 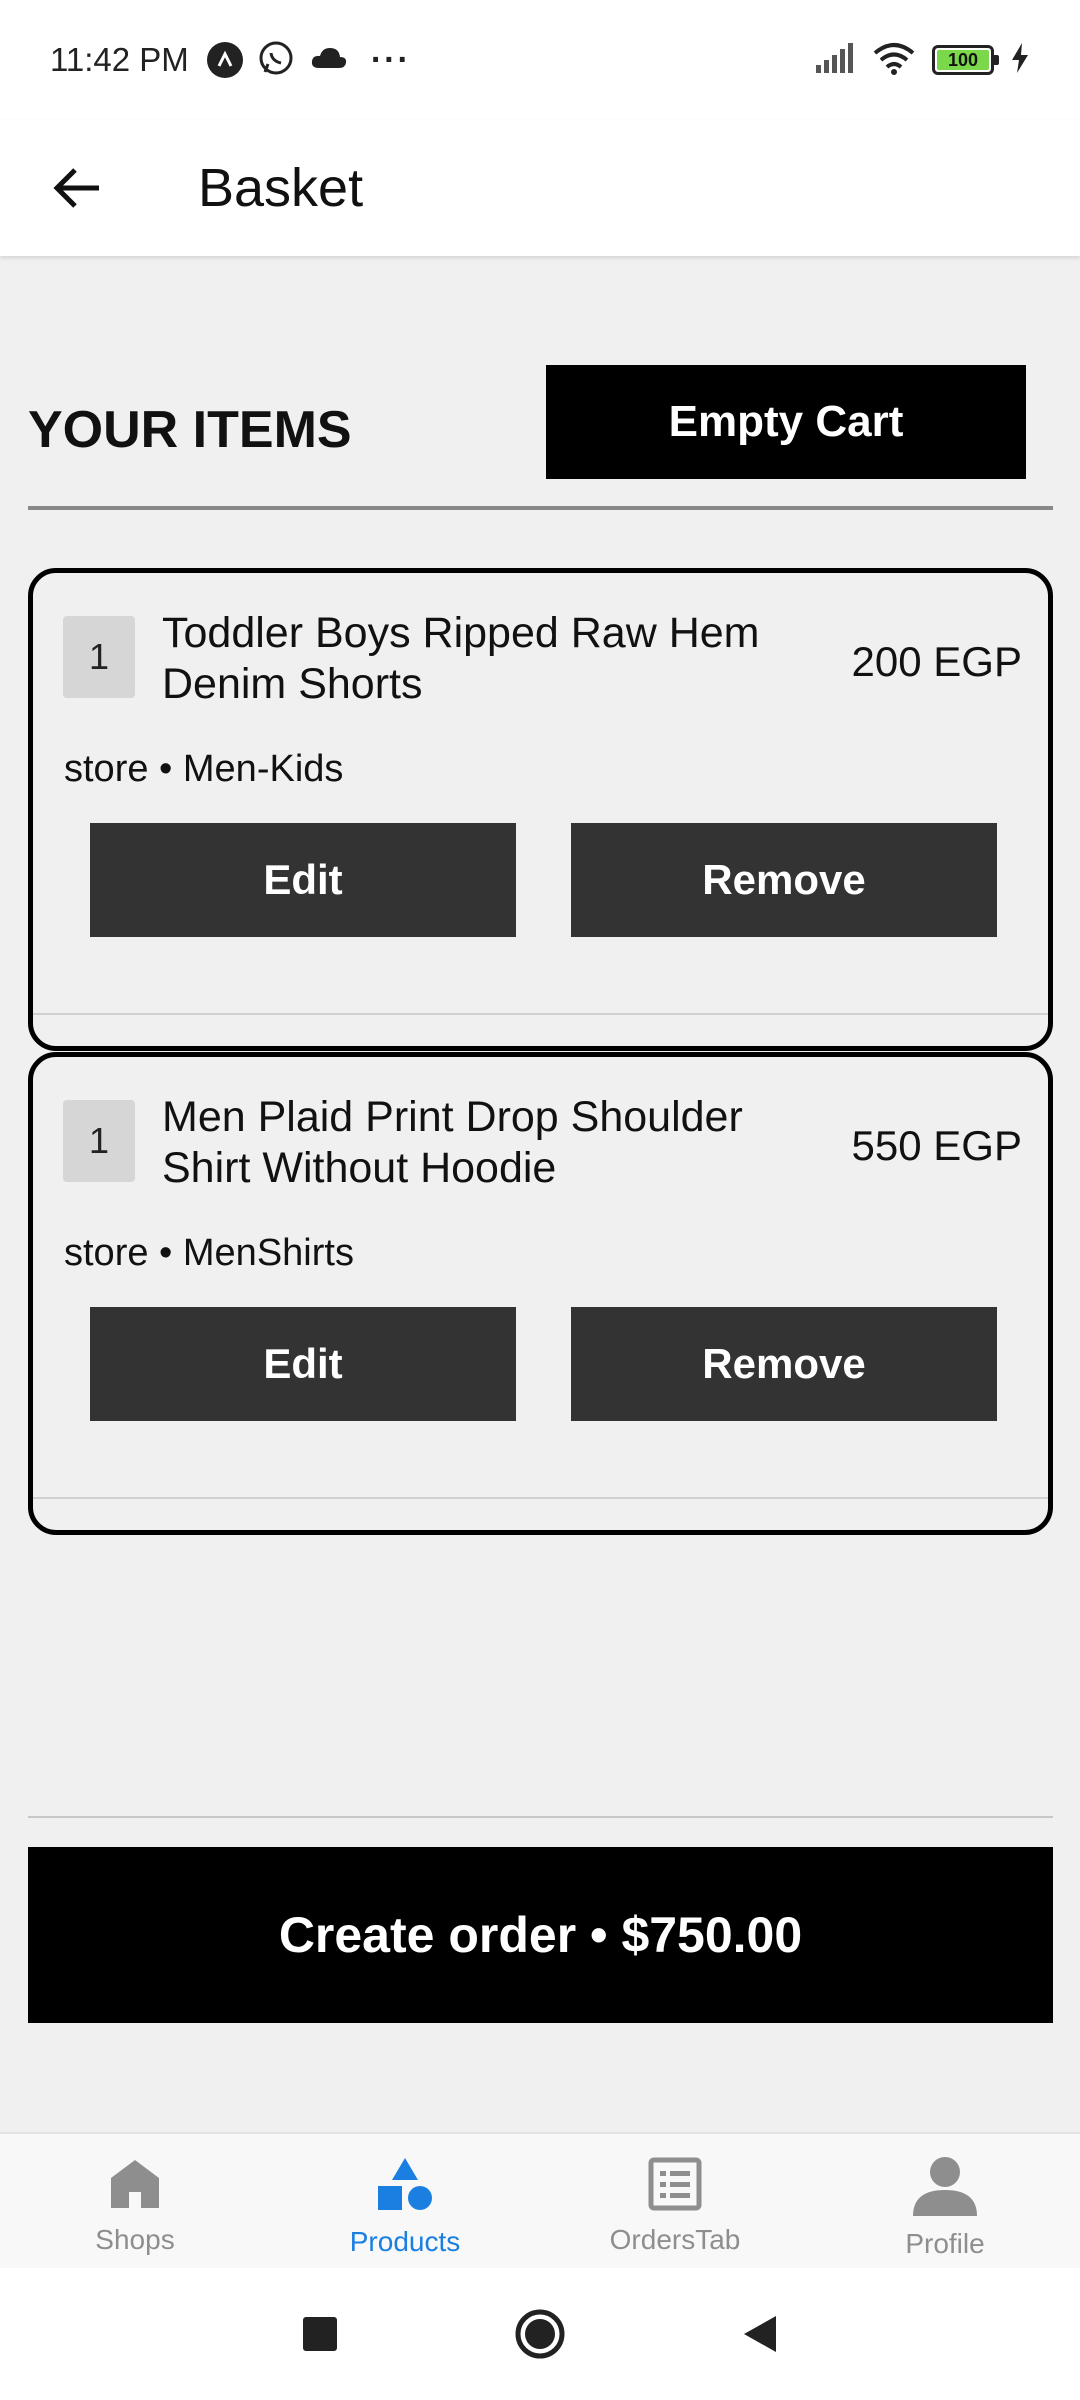 I want to click on tab-orders: OrdersTab, so click(x=675, y=2201).